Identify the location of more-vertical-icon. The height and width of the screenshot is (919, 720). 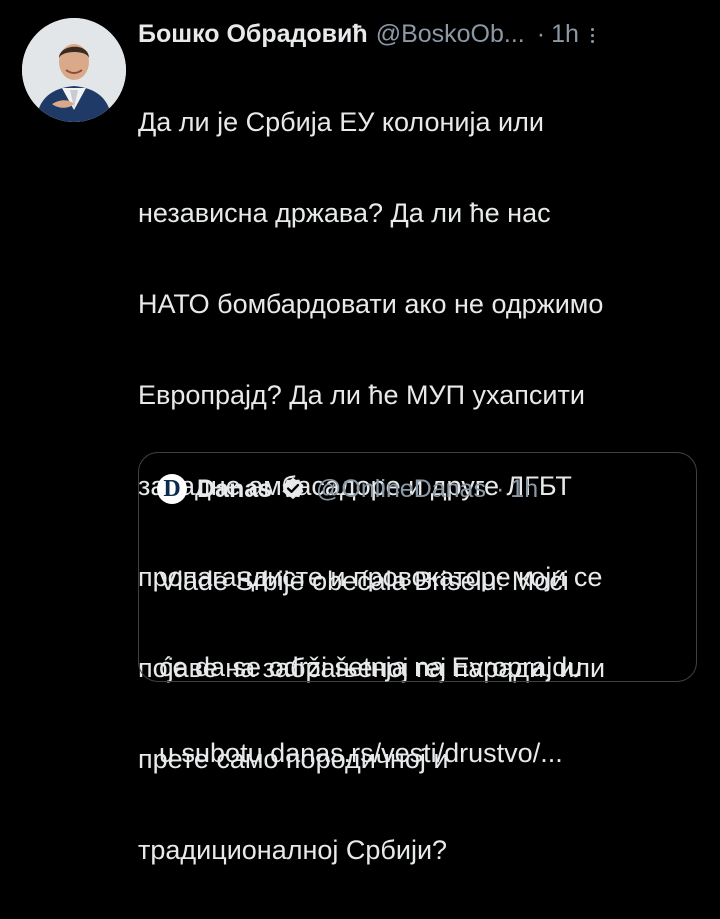
(592, 34).